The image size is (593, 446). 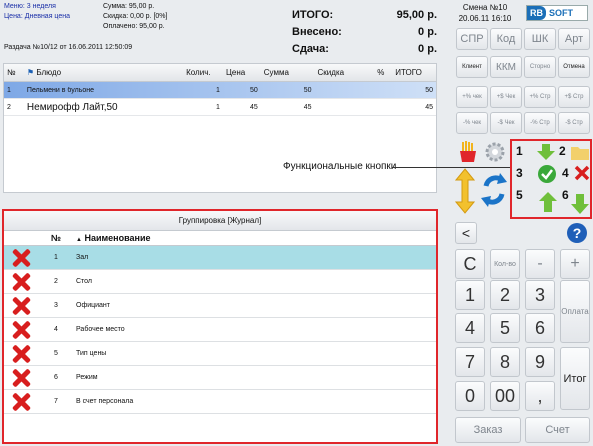 What do you see at coordinates (220, 221) in the screenshot?
I see `journal-title: Группировка [Журнал]` at bounding box center [220, 221].